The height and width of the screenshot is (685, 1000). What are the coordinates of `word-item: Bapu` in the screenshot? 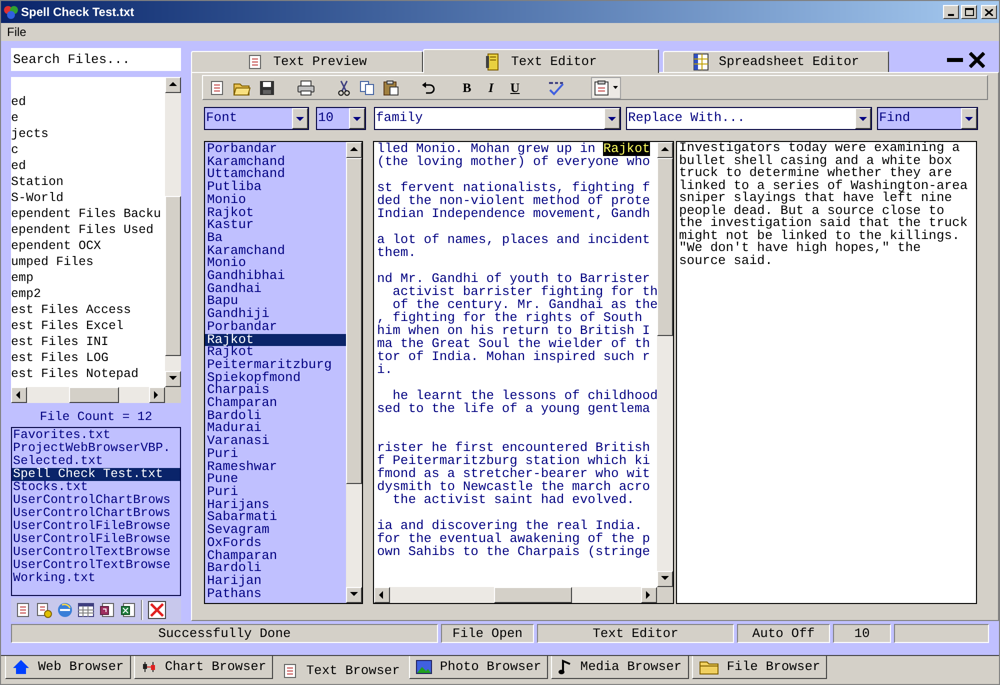 It's located at (275, 301).